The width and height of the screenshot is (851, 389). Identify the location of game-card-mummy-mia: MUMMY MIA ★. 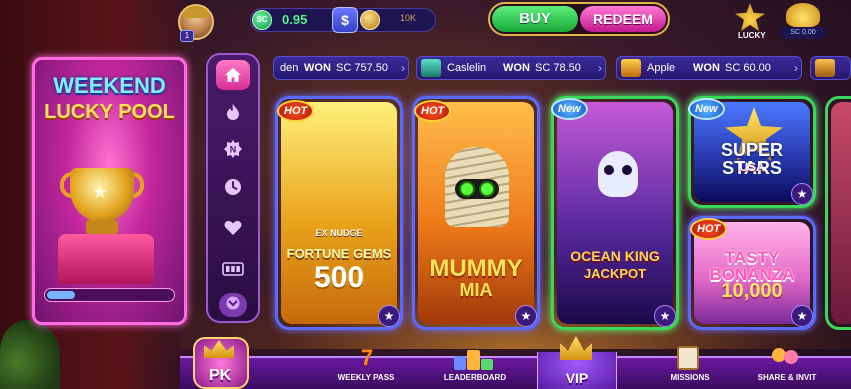
(476, 213).